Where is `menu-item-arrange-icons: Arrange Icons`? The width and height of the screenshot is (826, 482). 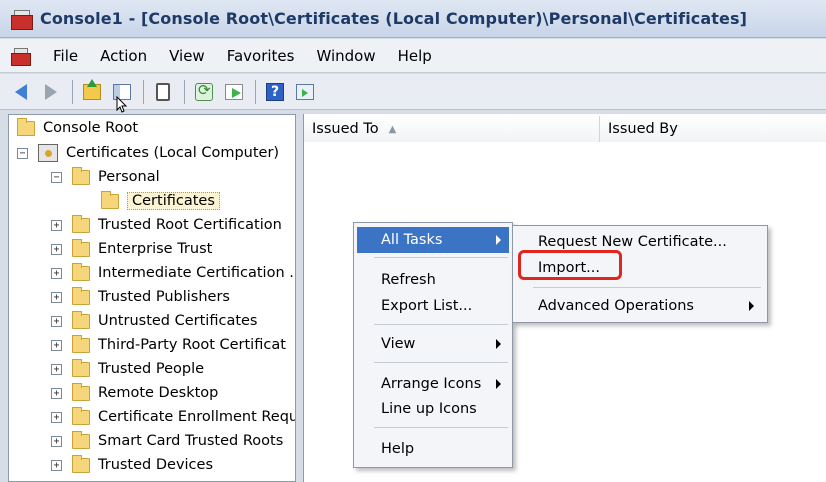 menu-item-arrange-icons: Arrange Icons is located at coordinates (433, 384).